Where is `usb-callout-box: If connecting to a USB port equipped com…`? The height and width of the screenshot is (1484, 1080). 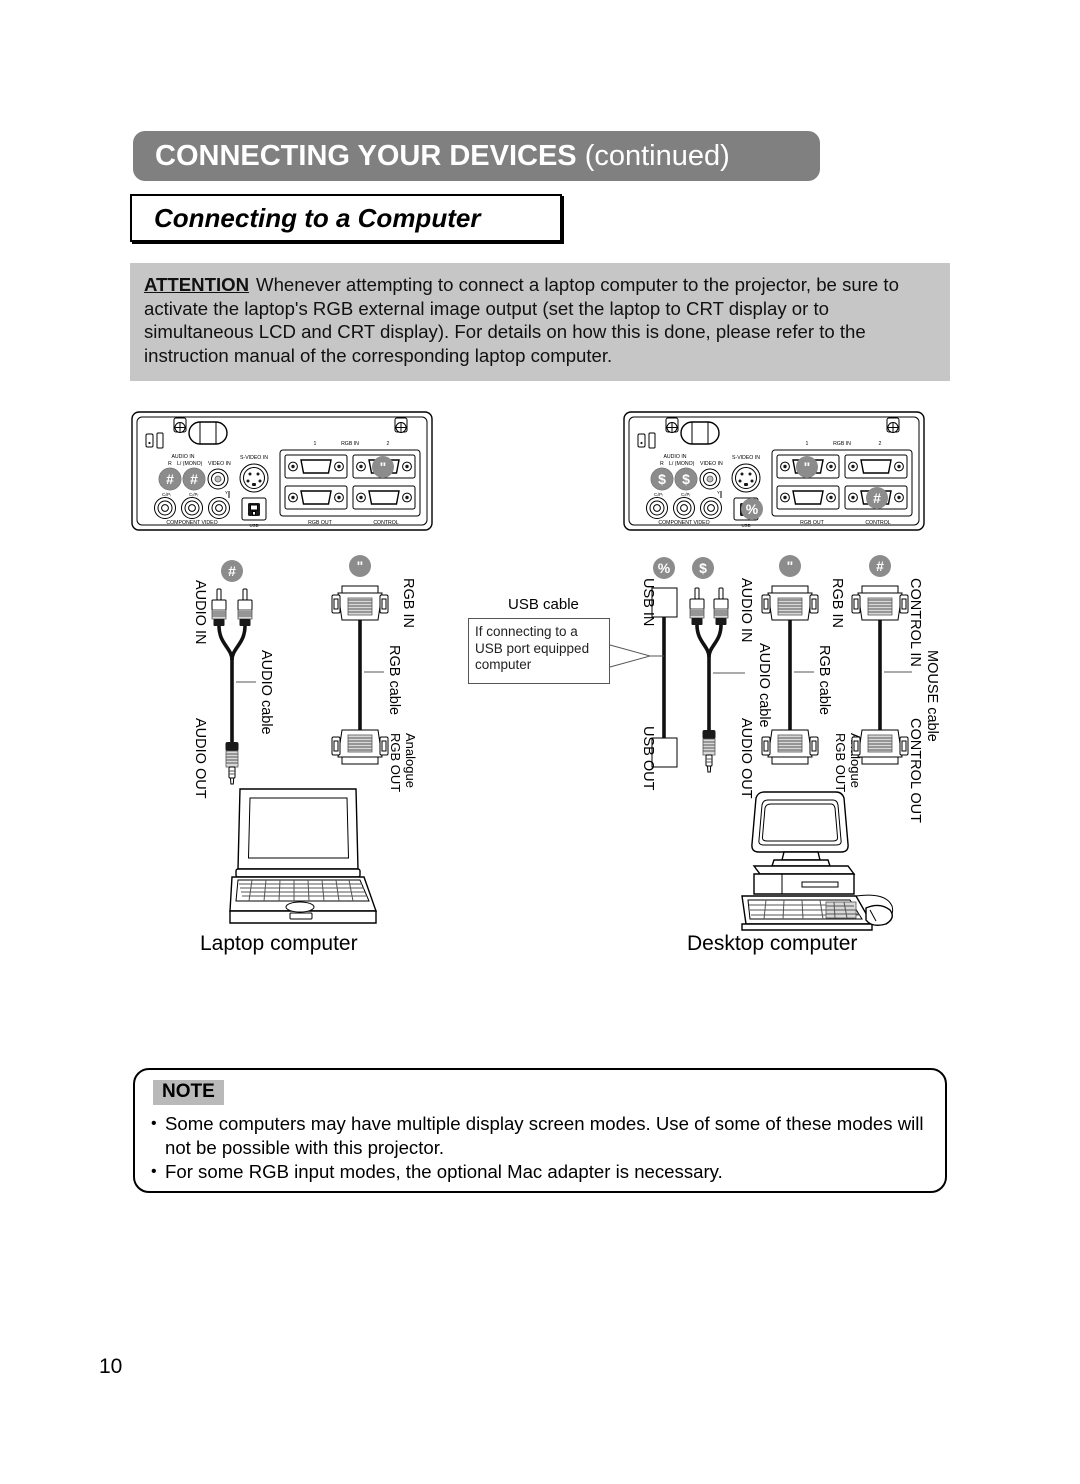 usb-callout-box: If connecting to a USB port equipped com… is located at coordinates (539, 651).